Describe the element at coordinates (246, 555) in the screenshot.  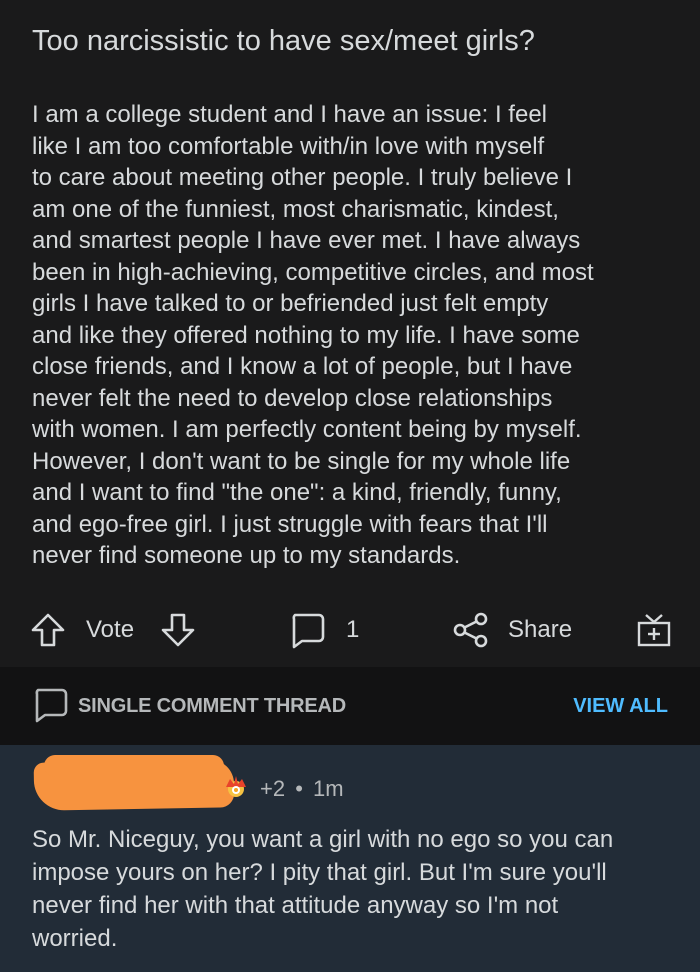
I see `post-body-line: never find someone up to my standards.` at that location.